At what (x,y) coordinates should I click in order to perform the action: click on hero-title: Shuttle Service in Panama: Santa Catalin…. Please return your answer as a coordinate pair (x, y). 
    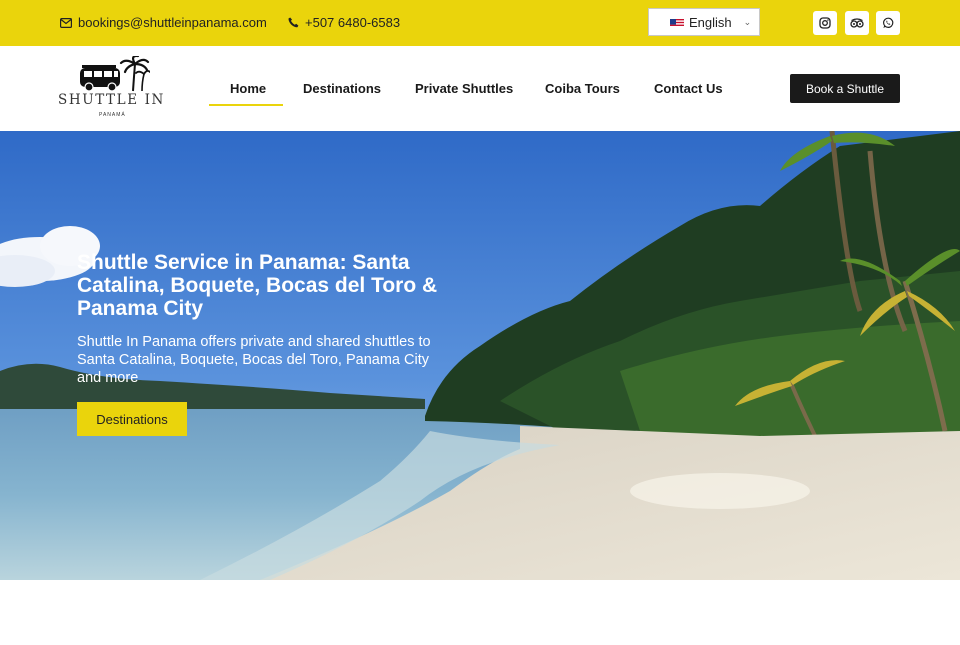
    Looking at the image, I should click on (257, 285).